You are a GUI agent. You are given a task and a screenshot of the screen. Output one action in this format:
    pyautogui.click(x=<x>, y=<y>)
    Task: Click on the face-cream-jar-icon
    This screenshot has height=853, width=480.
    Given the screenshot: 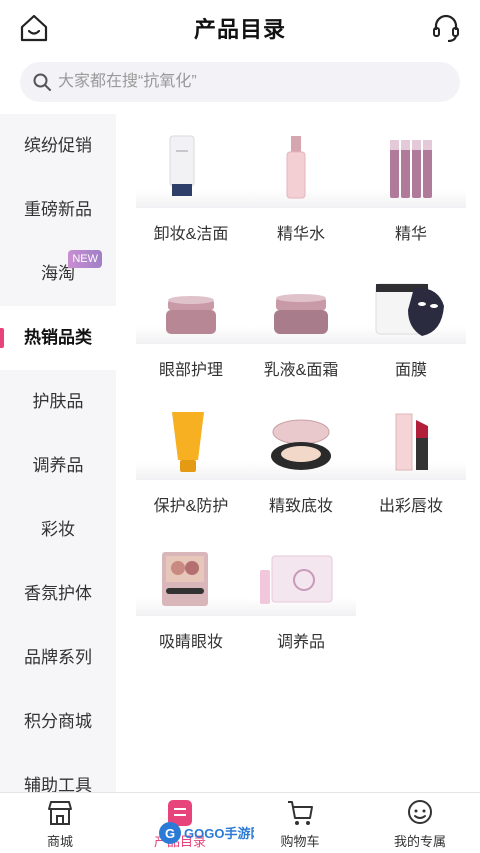 What is the action you would take?
    pyautogui.click(x=301, y=314)
    